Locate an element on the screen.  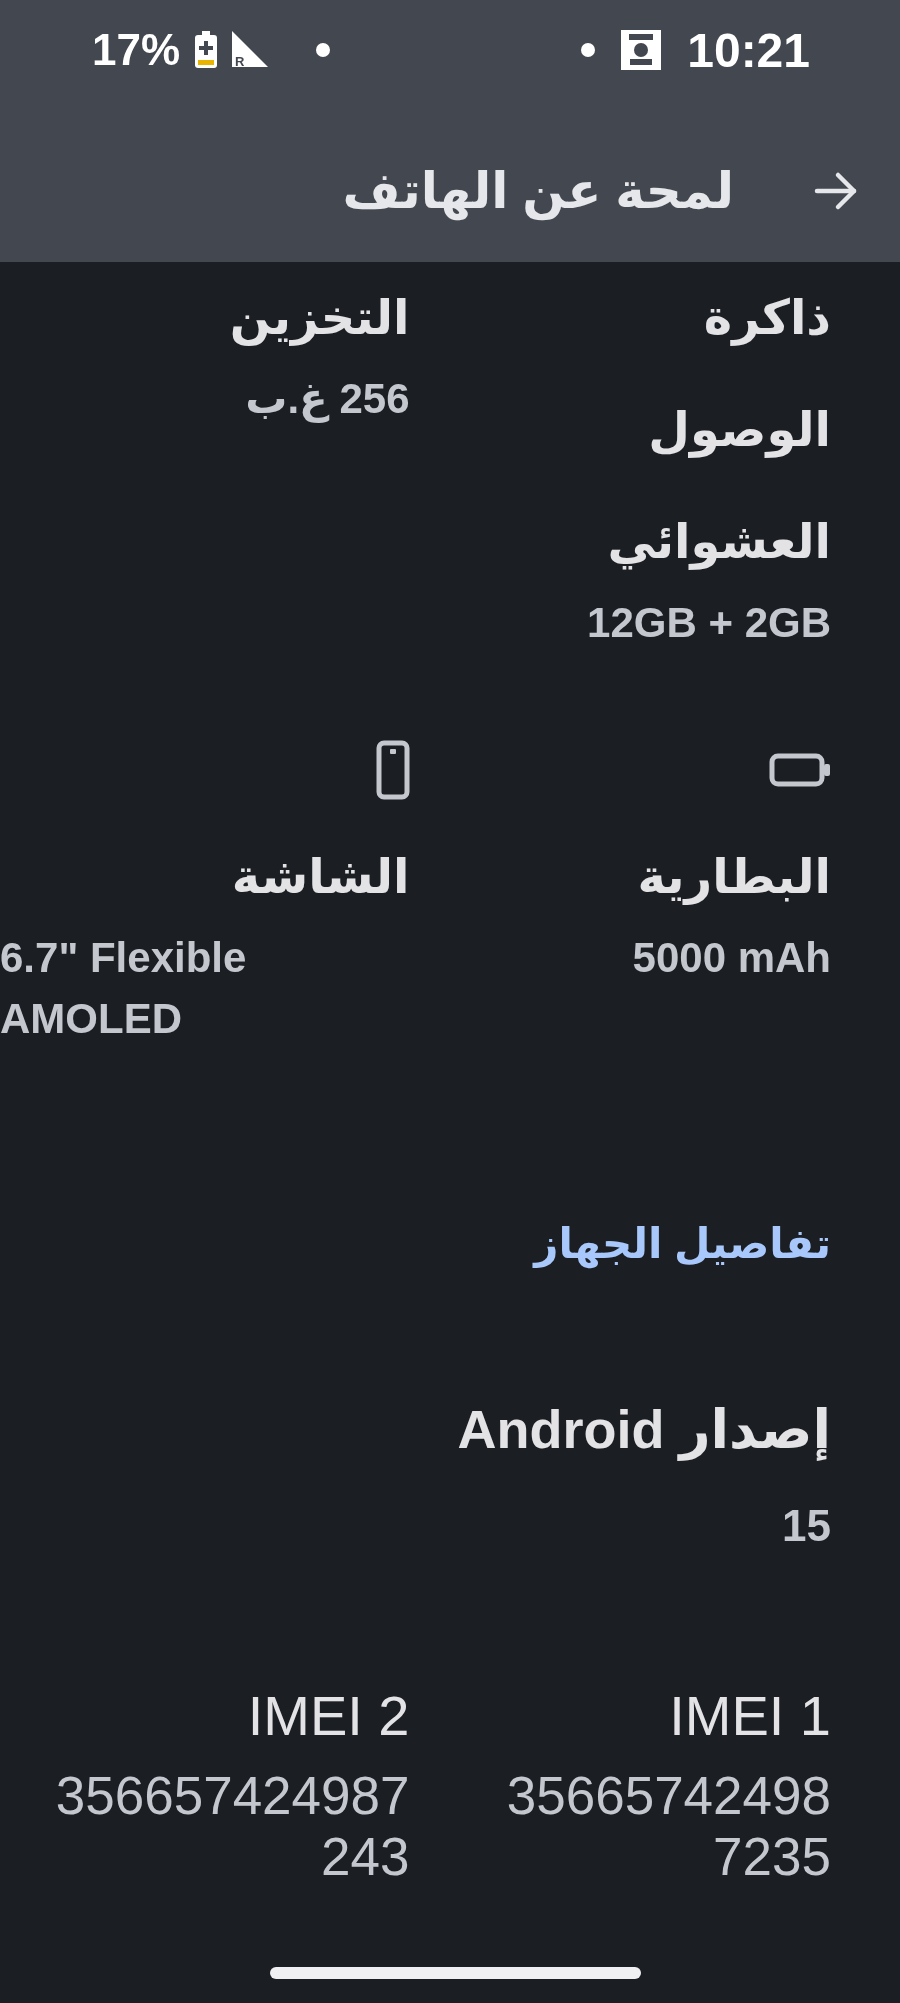
spec-value: 12GB + 2GB is located at coordinates (709, 623).